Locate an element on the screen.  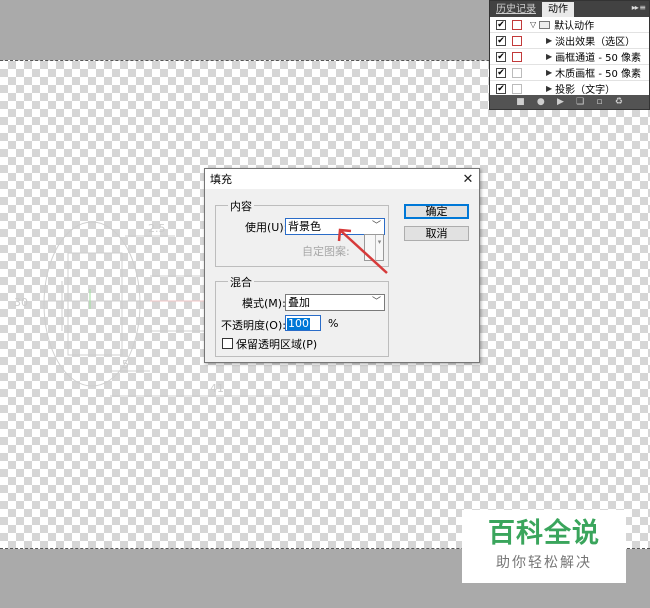
watermark-logo: 百科全说 助你轻松解决 is located at coordinates (544, 546).